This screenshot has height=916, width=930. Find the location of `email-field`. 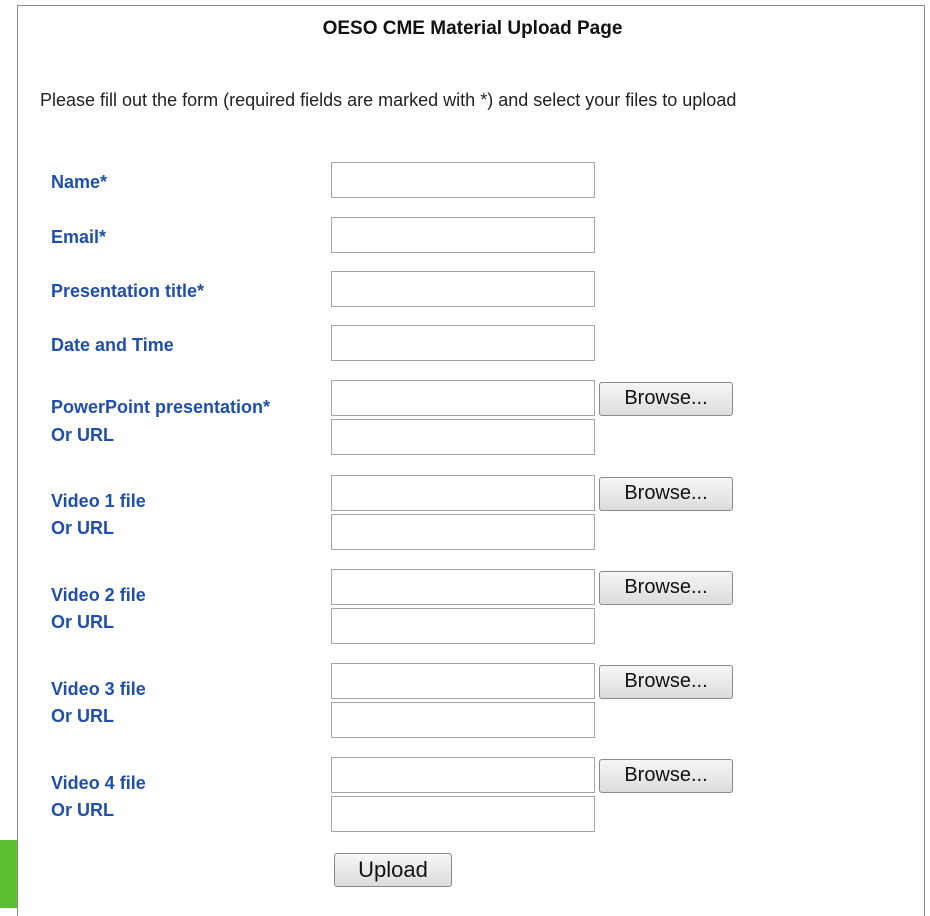

email-field is located at coordinates (463, 235).